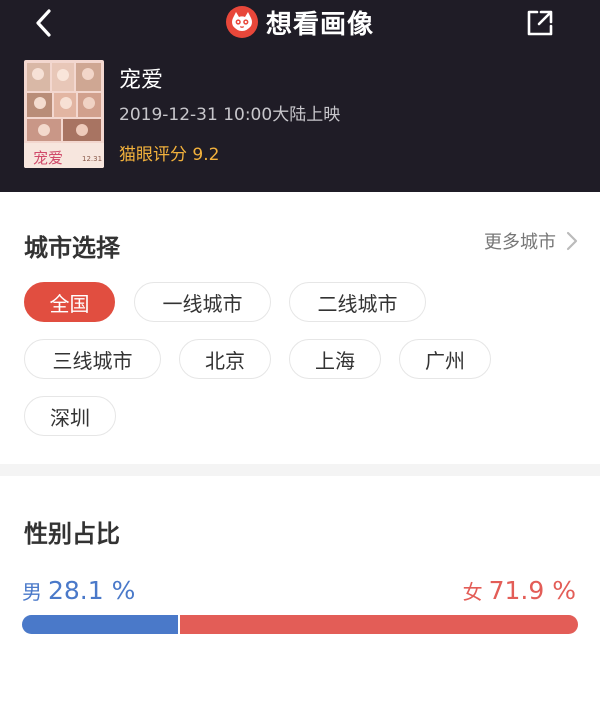 This screenshot has width=600, height=717. What do you see at coordinates (92, 159) in the screenshot?
I see `poster-date: 12.31` at bounding box center [92, 159].